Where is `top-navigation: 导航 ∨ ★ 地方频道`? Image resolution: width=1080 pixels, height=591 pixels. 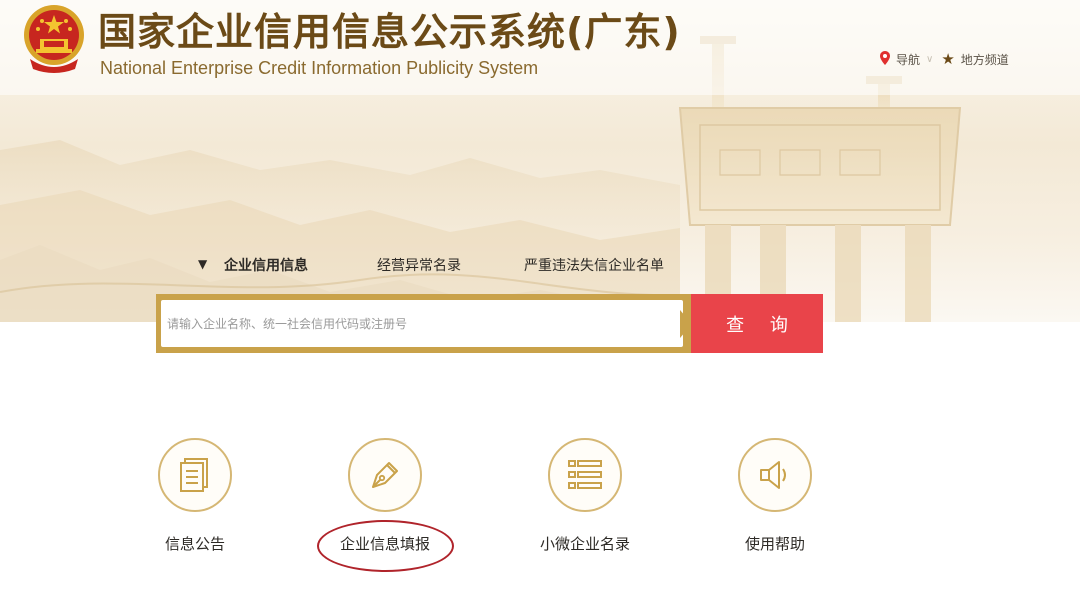
top-navigation: 导航 ∨ ★ 地方频道 is located at coordinates (944, 59).